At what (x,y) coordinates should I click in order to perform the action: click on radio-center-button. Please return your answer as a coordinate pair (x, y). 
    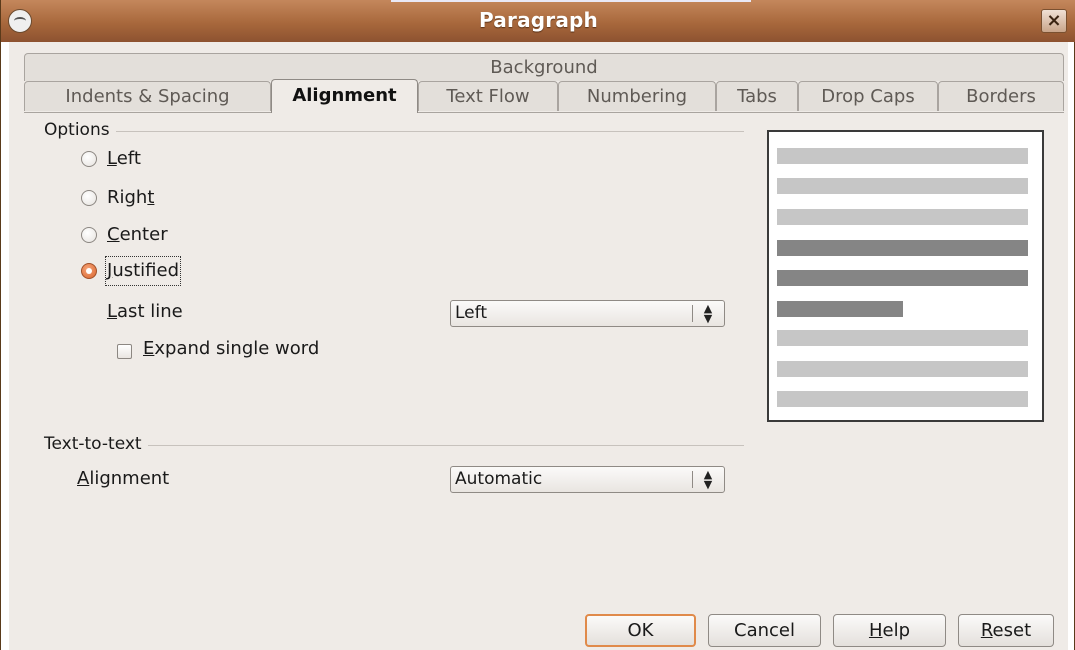
    Looking at the image, I should click on (89, 235).